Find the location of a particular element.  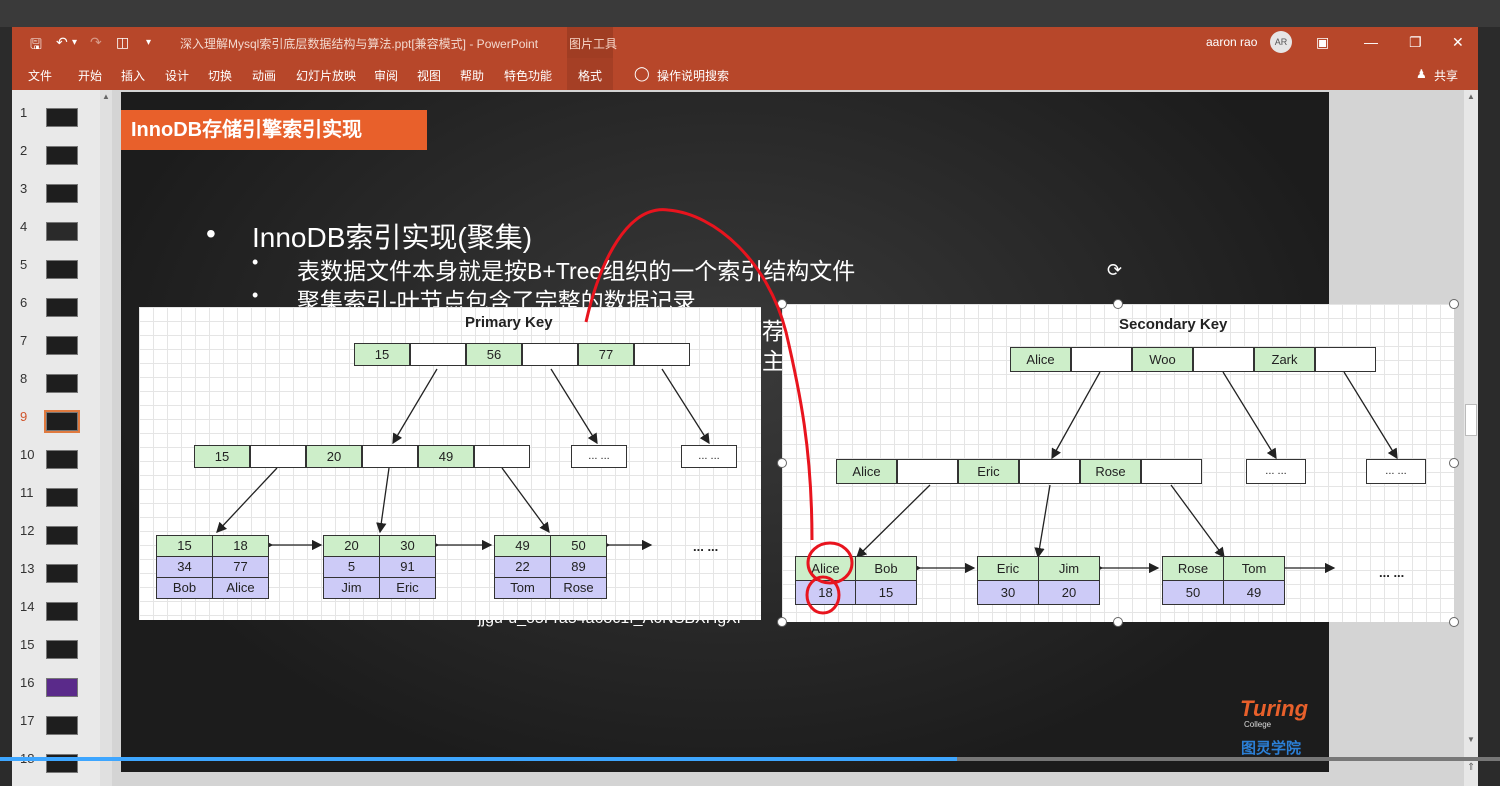

video-progress-bar is located at coordinates (478, 759).